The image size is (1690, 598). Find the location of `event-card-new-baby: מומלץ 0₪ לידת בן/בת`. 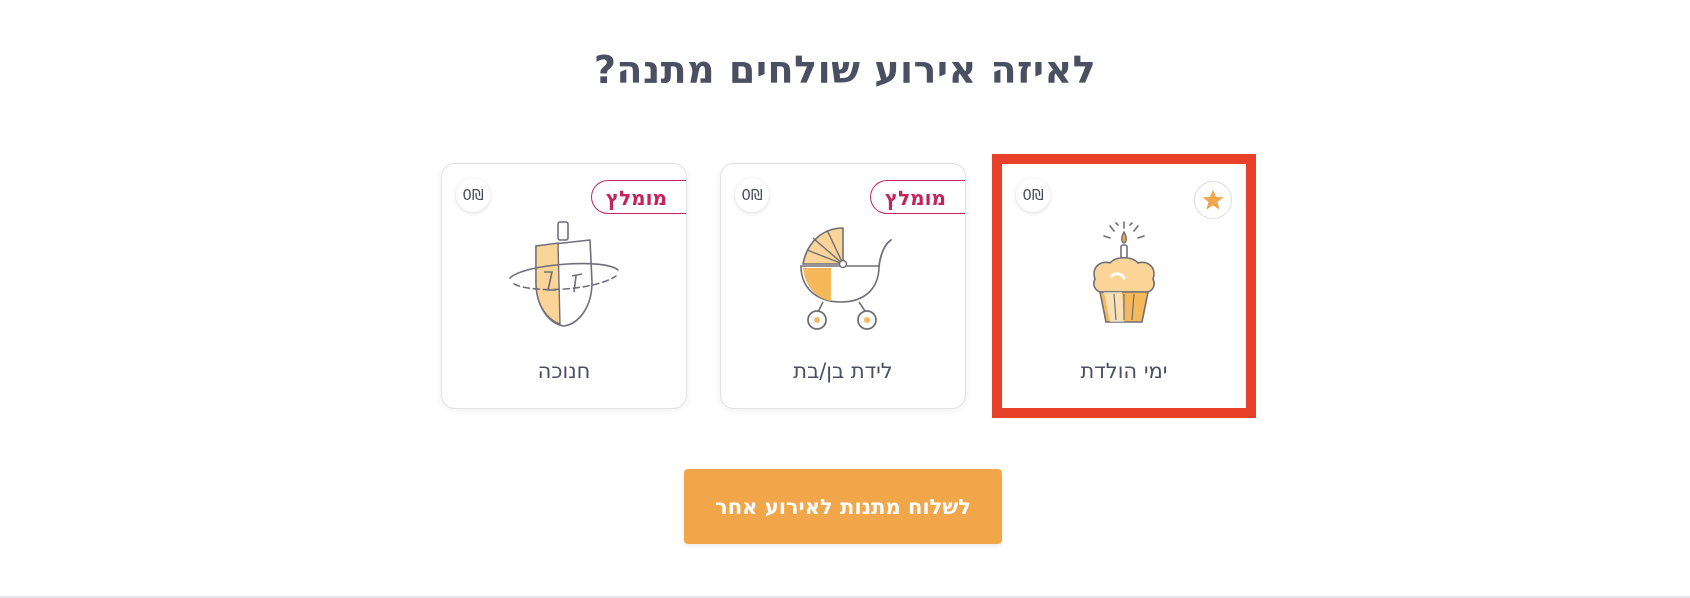

event-card-new-baby: מומלץ 0₪ לידת בן/בת is located at coordinates (843, 286).